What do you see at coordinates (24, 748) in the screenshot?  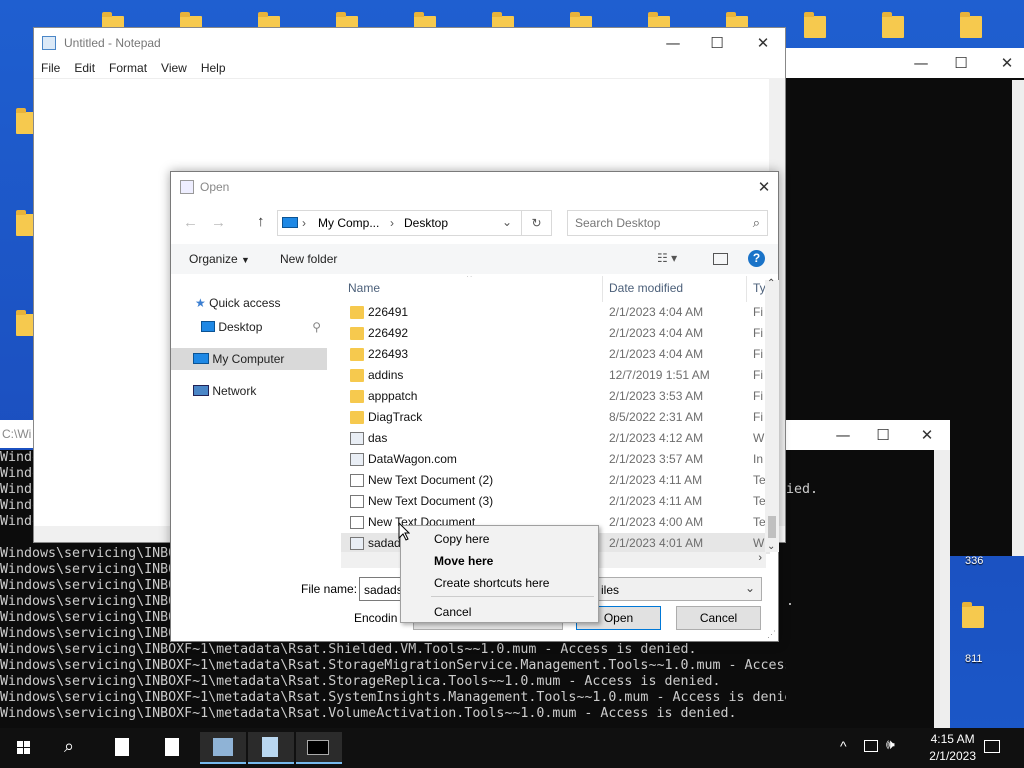 I see `start-button` at bounding box center [24, 748].